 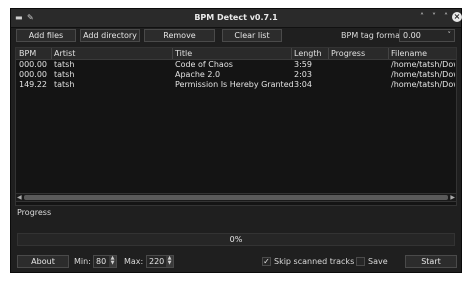 I want to click on progress-label: Progress, so click(x=34, y=212).